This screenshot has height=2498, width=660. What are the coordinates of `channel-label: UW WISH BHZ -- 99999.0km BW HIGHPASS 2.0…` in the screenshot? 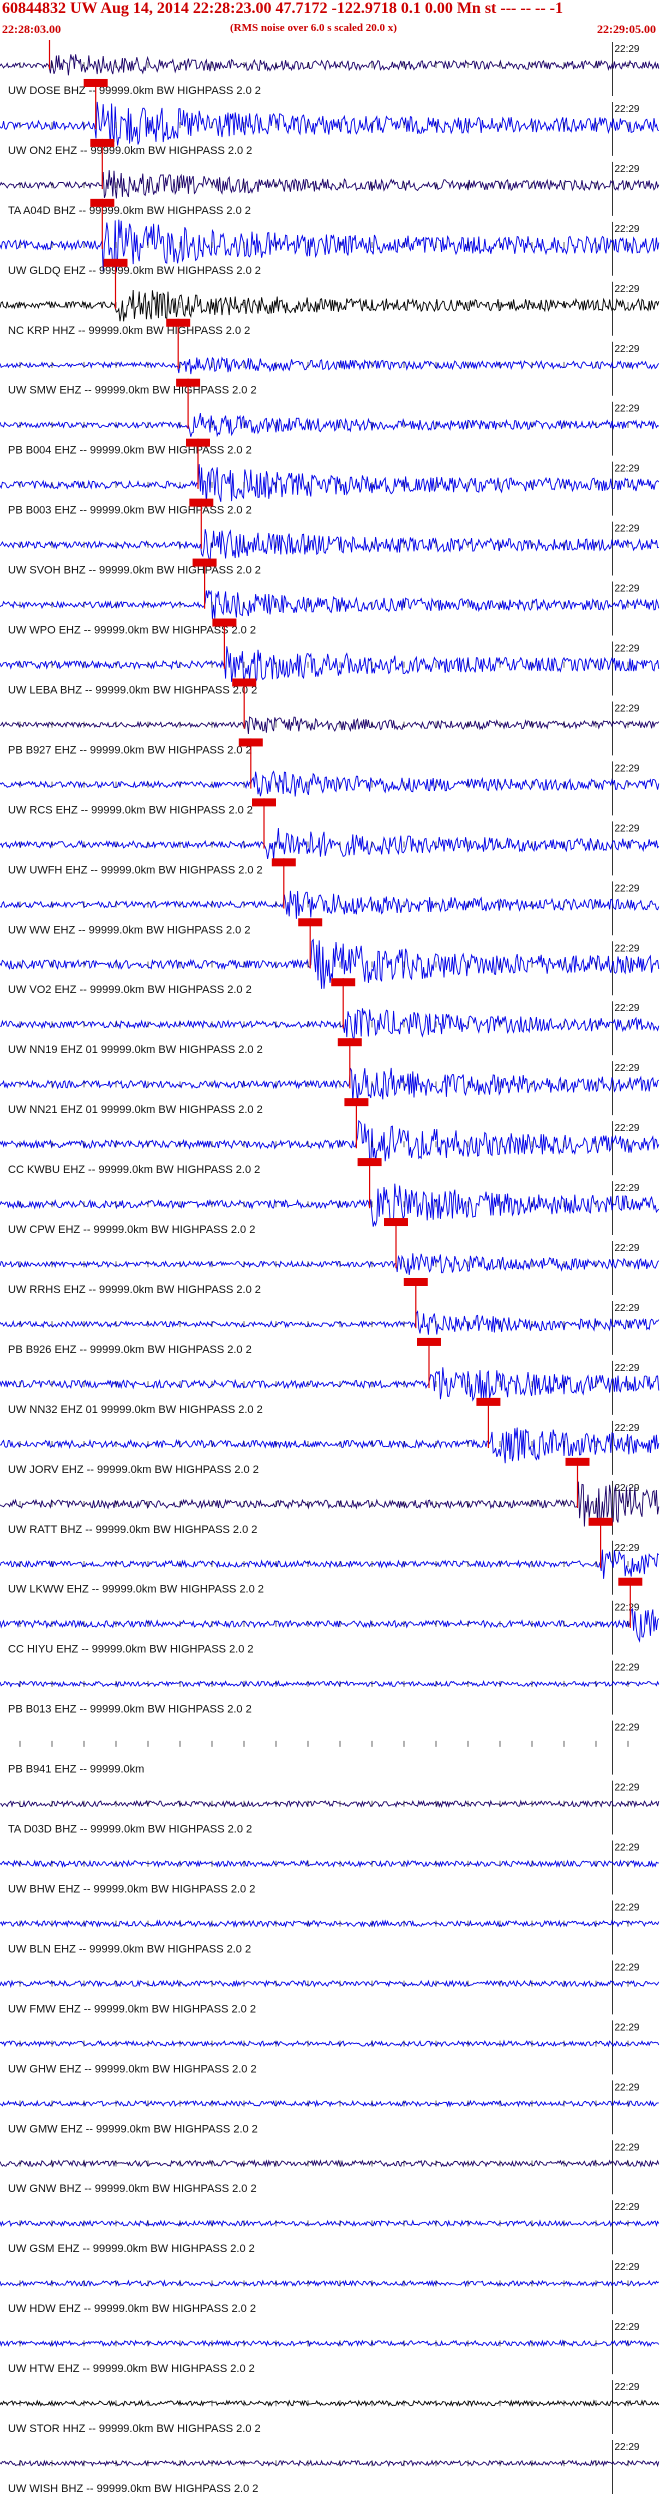 It's located at (133, 2489).